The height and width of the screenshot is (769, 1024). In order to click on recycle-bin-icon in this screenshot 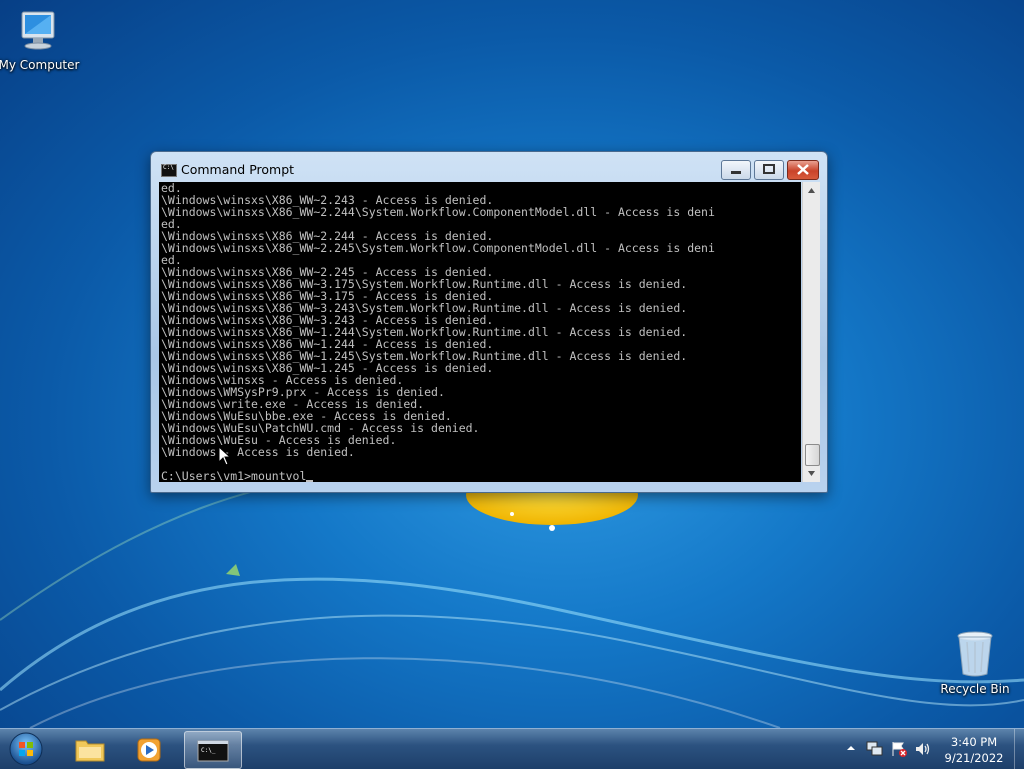, I will do `click(975, 654)`.